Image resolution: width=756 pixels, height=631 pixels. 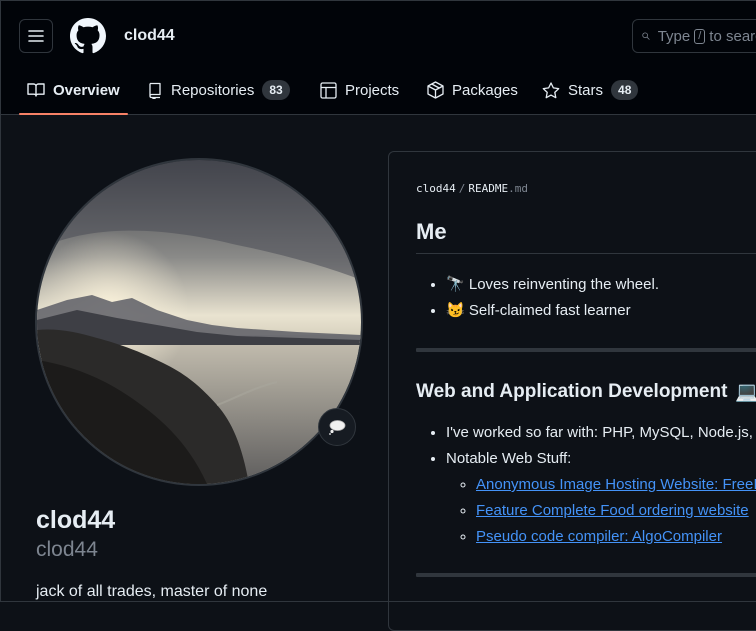 I want to click on book-icon, so click(x=36, y=90).